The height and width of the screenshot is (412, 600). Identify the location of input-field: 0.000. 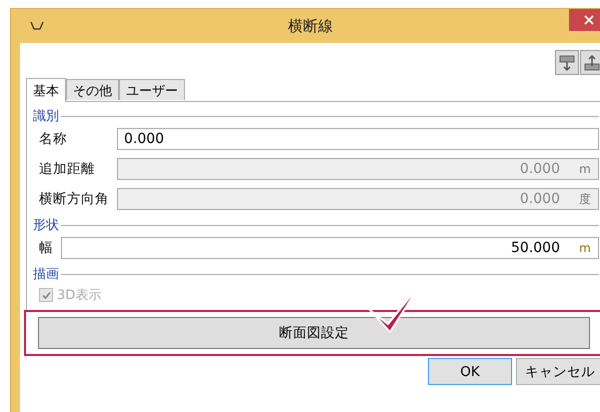
(358, 139).